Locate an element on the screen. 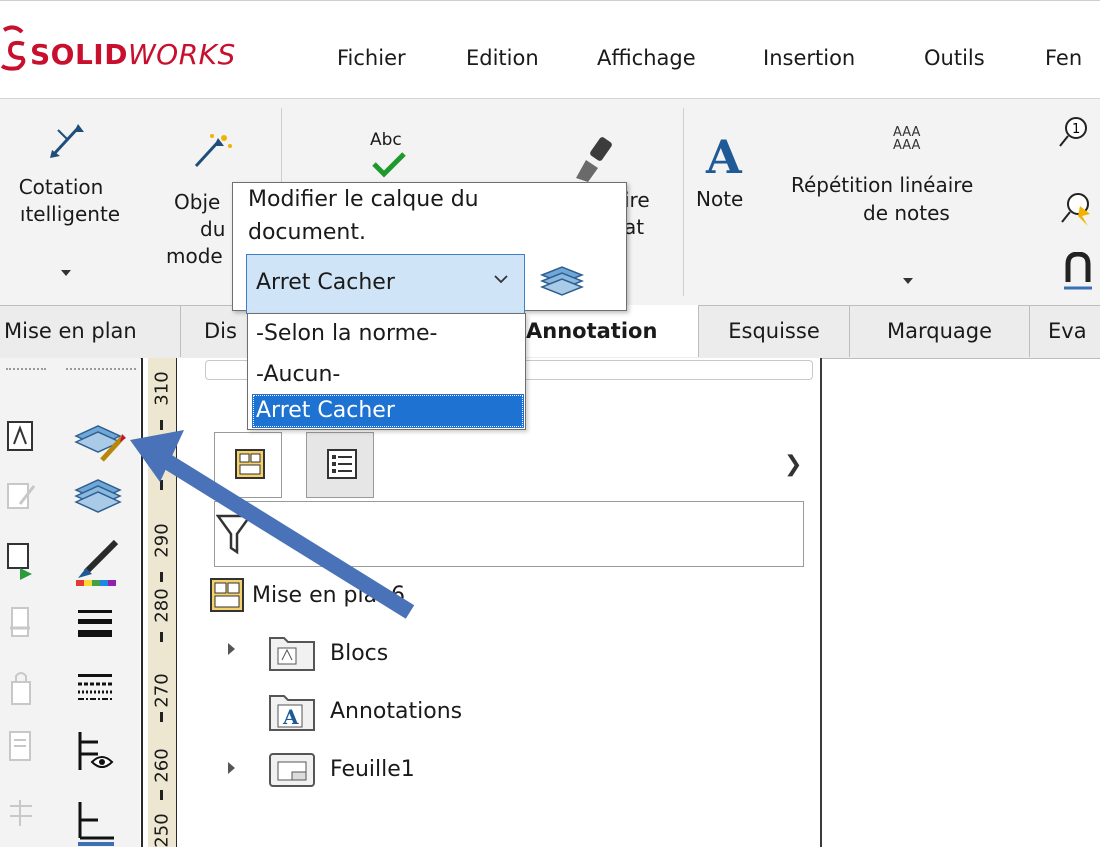 This screenshot has width=1100, height=851. tree-item-blocs: Blocs is located at coordinates (359, 653).